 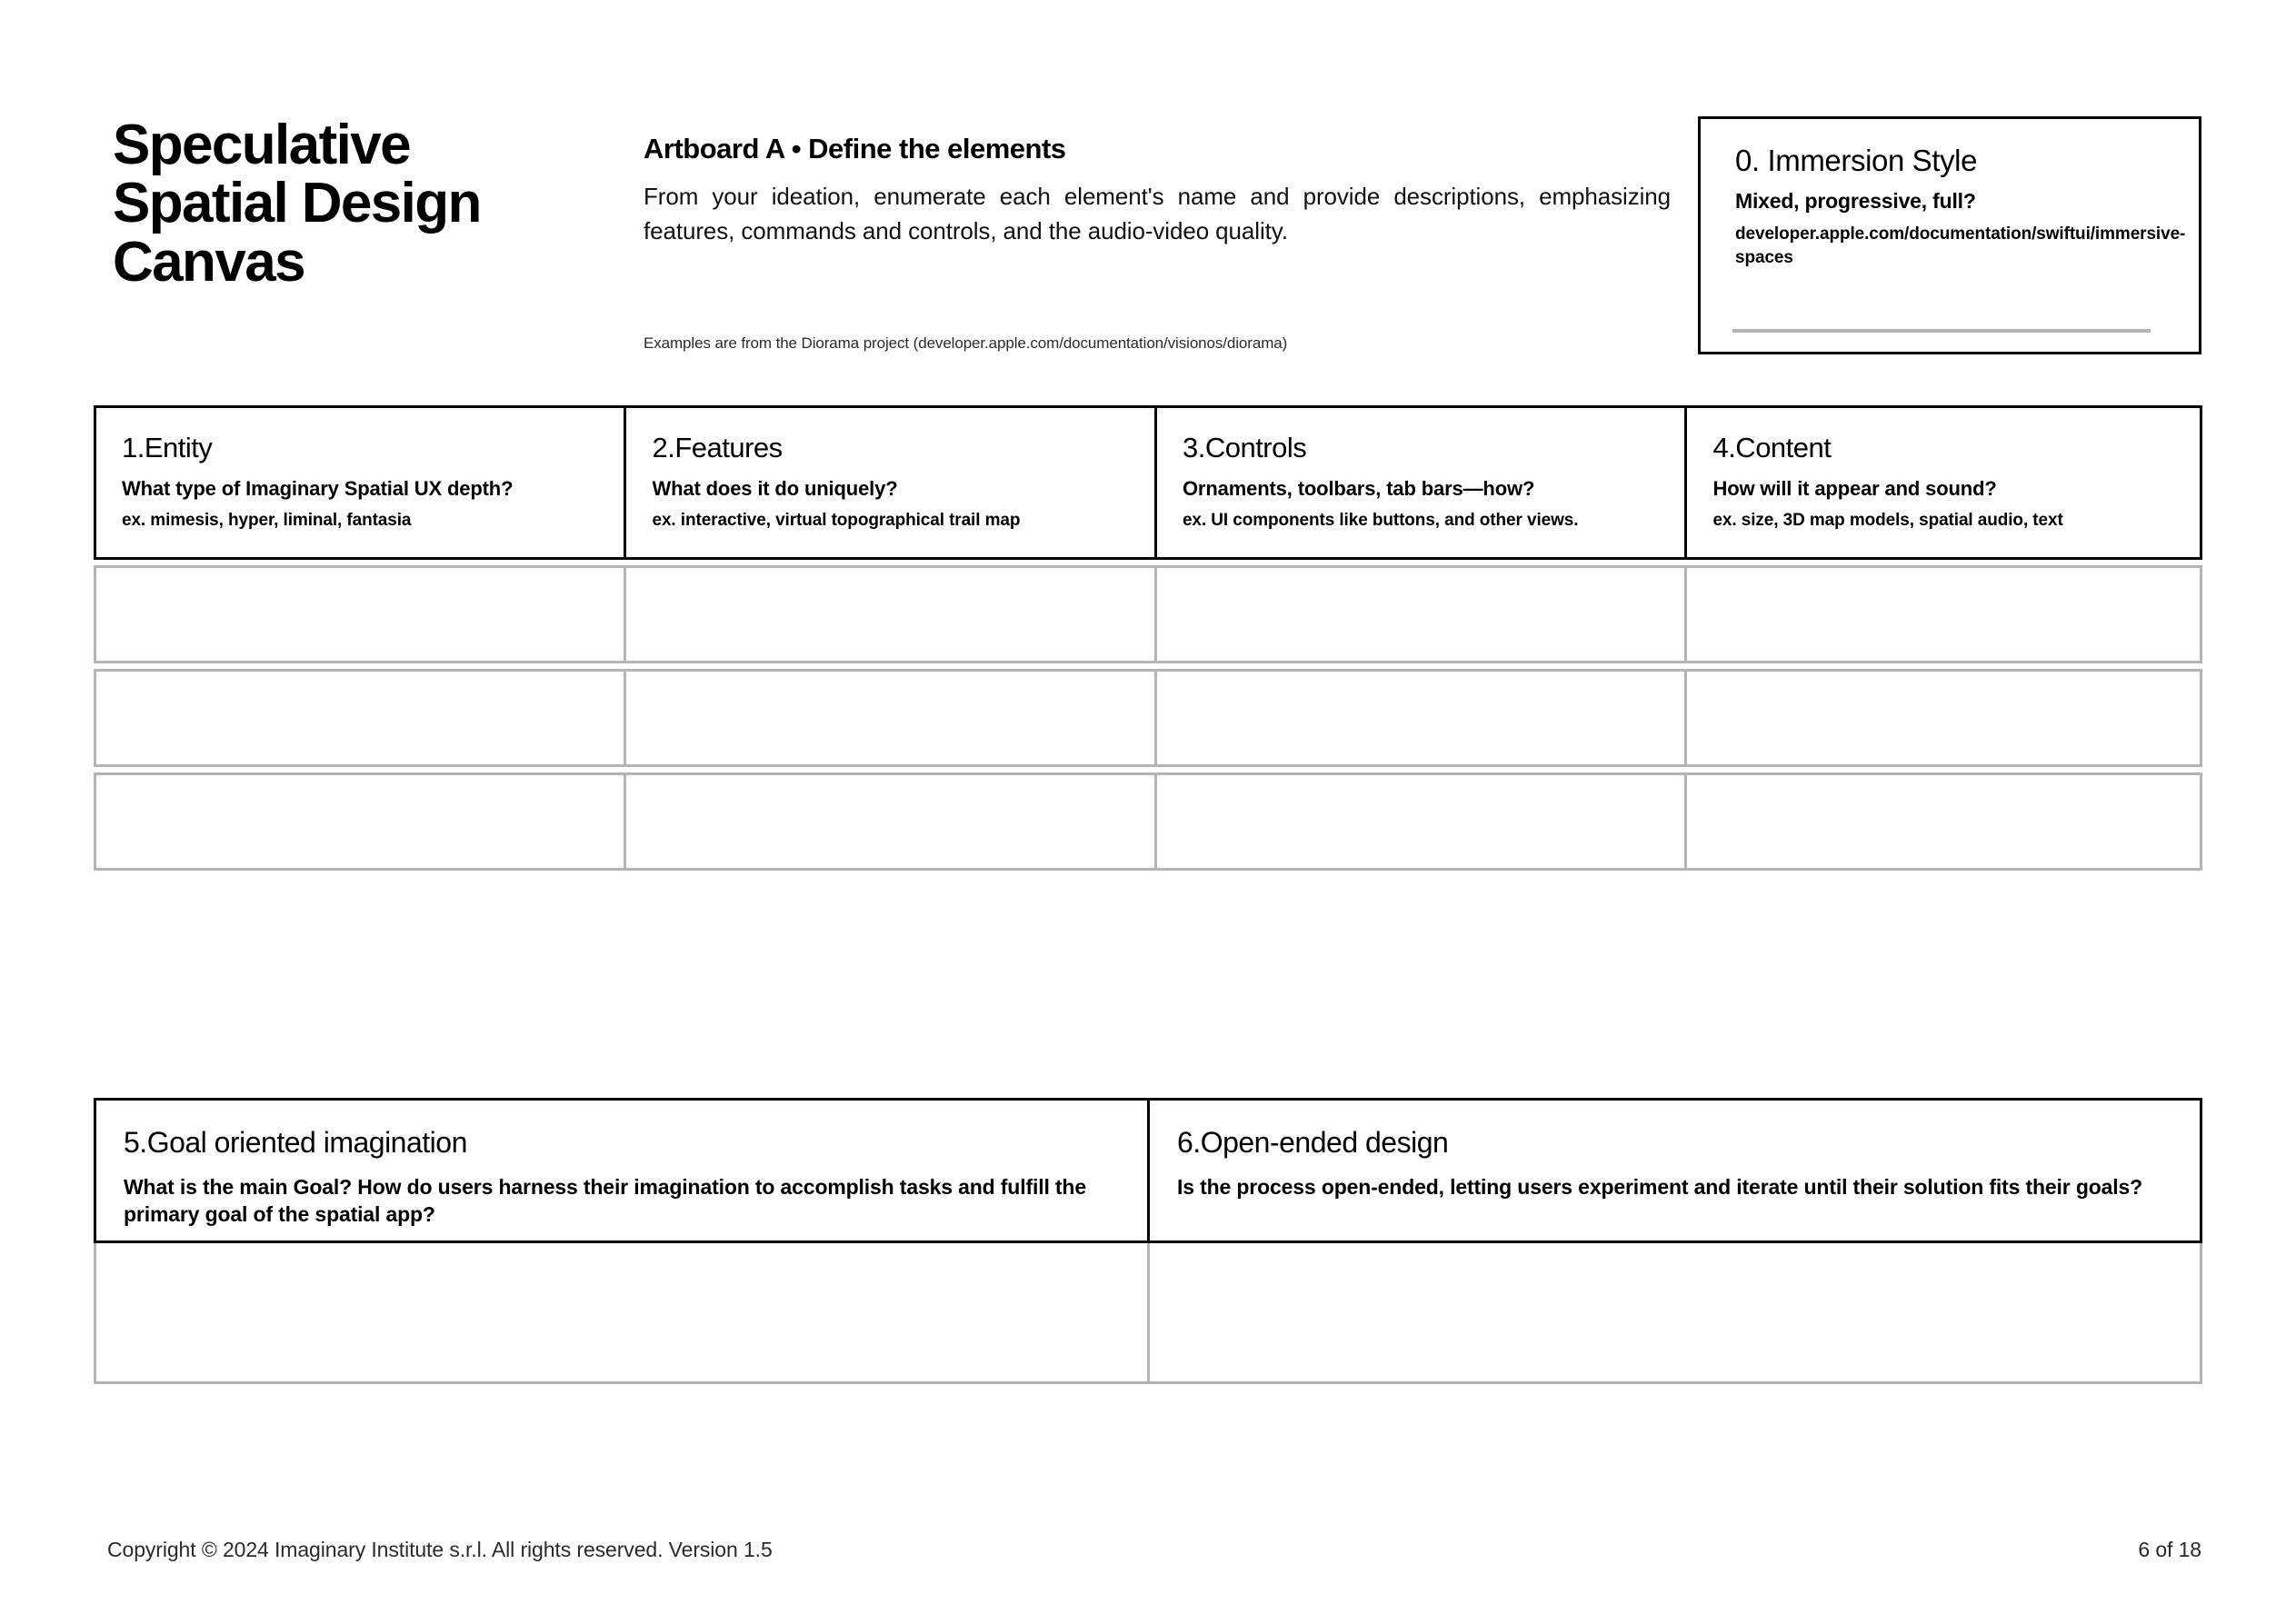 I want to click on column-title: 1.Entity, so click(x=167, y=447).